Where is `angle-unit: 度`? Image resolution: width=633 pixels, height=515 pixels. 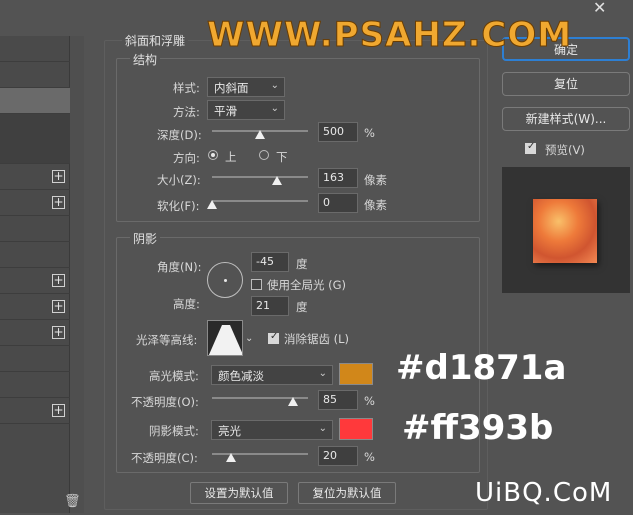 angle-unit: 度 is located at coordinates (302, 264).